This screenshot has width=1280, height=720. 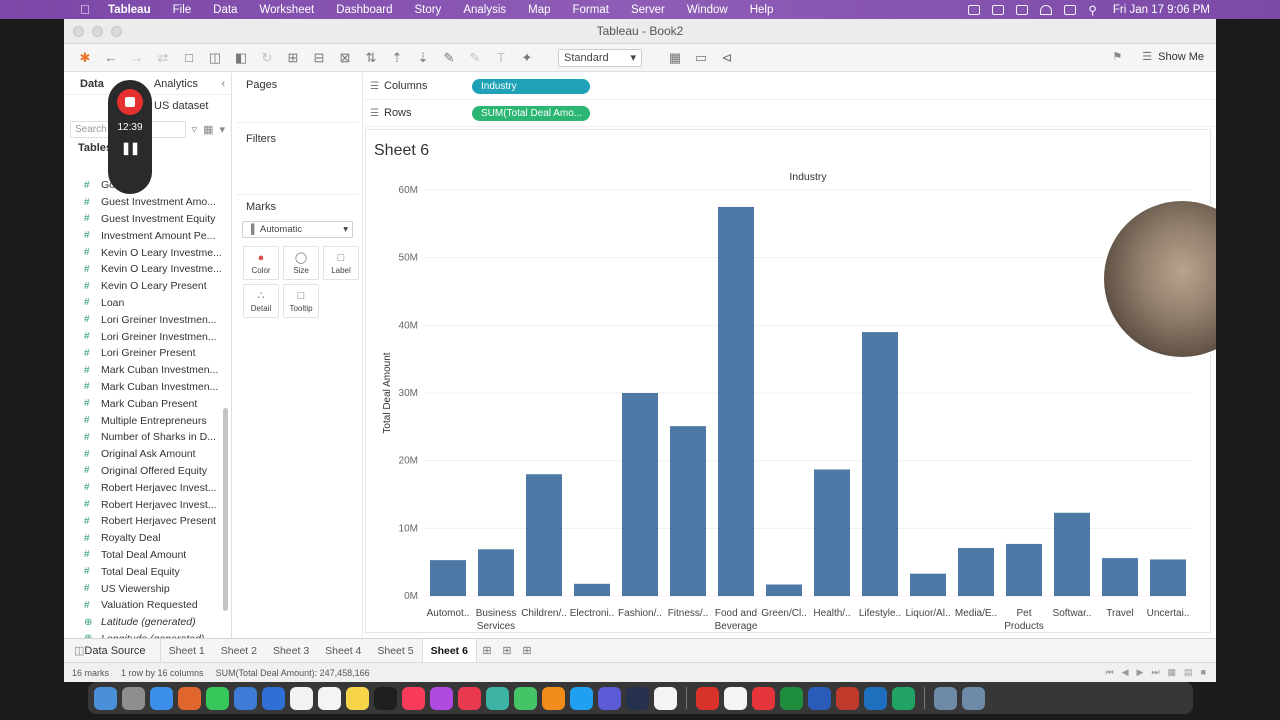 What do you see at coordinates (1188, 672) in the screenshot?
I see `filmstrip-icon: ▤` at bounding box center [1188, 672].